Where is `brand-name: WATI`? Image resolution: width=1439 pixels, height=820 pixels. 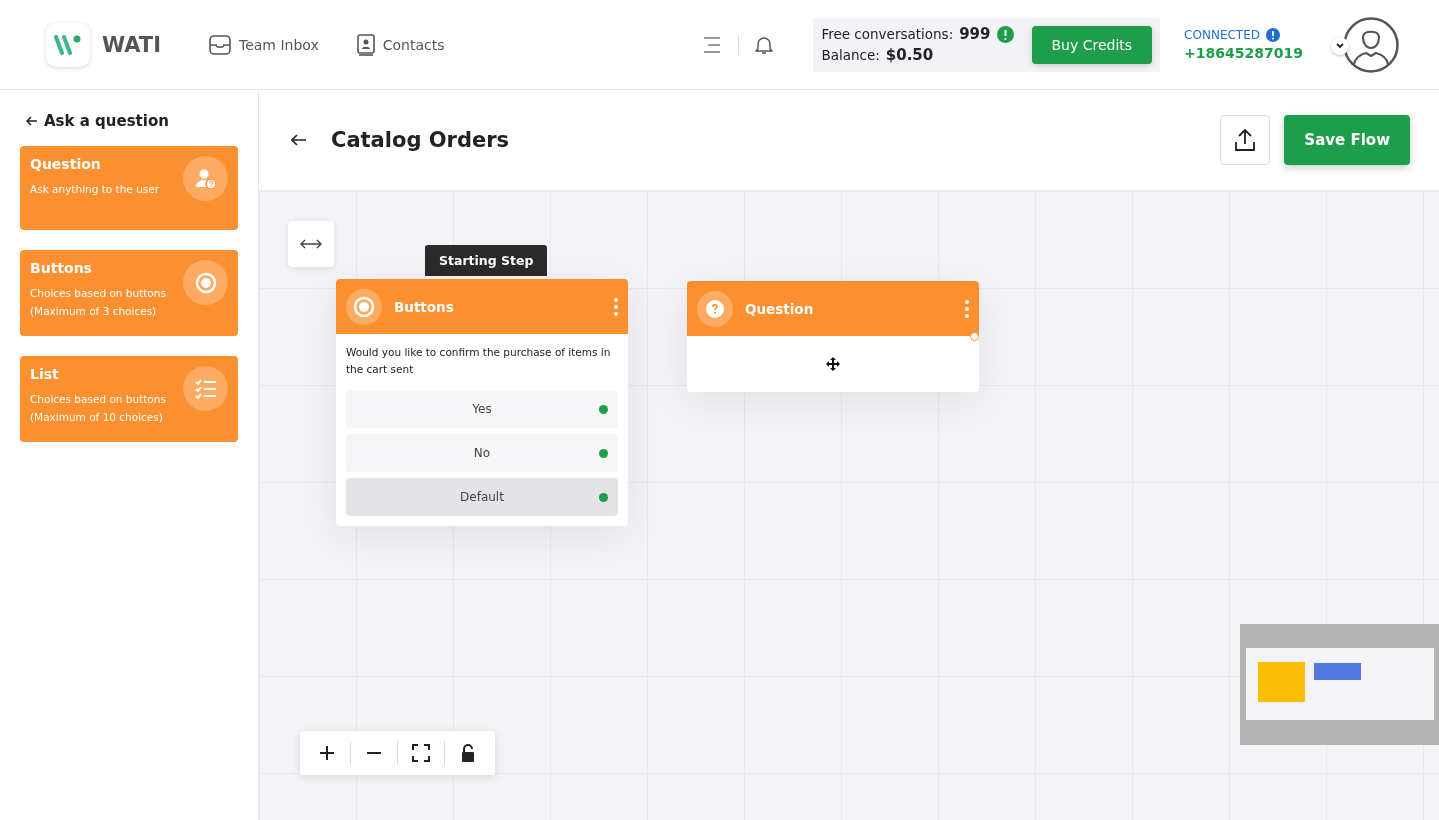
brand-name: WATI is located at coordinates (131, 44).